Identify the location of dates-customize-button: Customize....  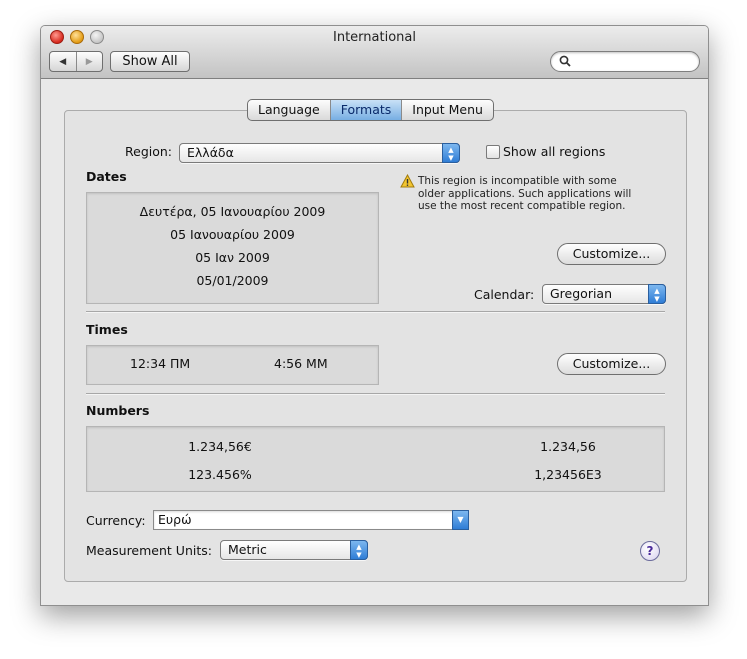
(611, 254).